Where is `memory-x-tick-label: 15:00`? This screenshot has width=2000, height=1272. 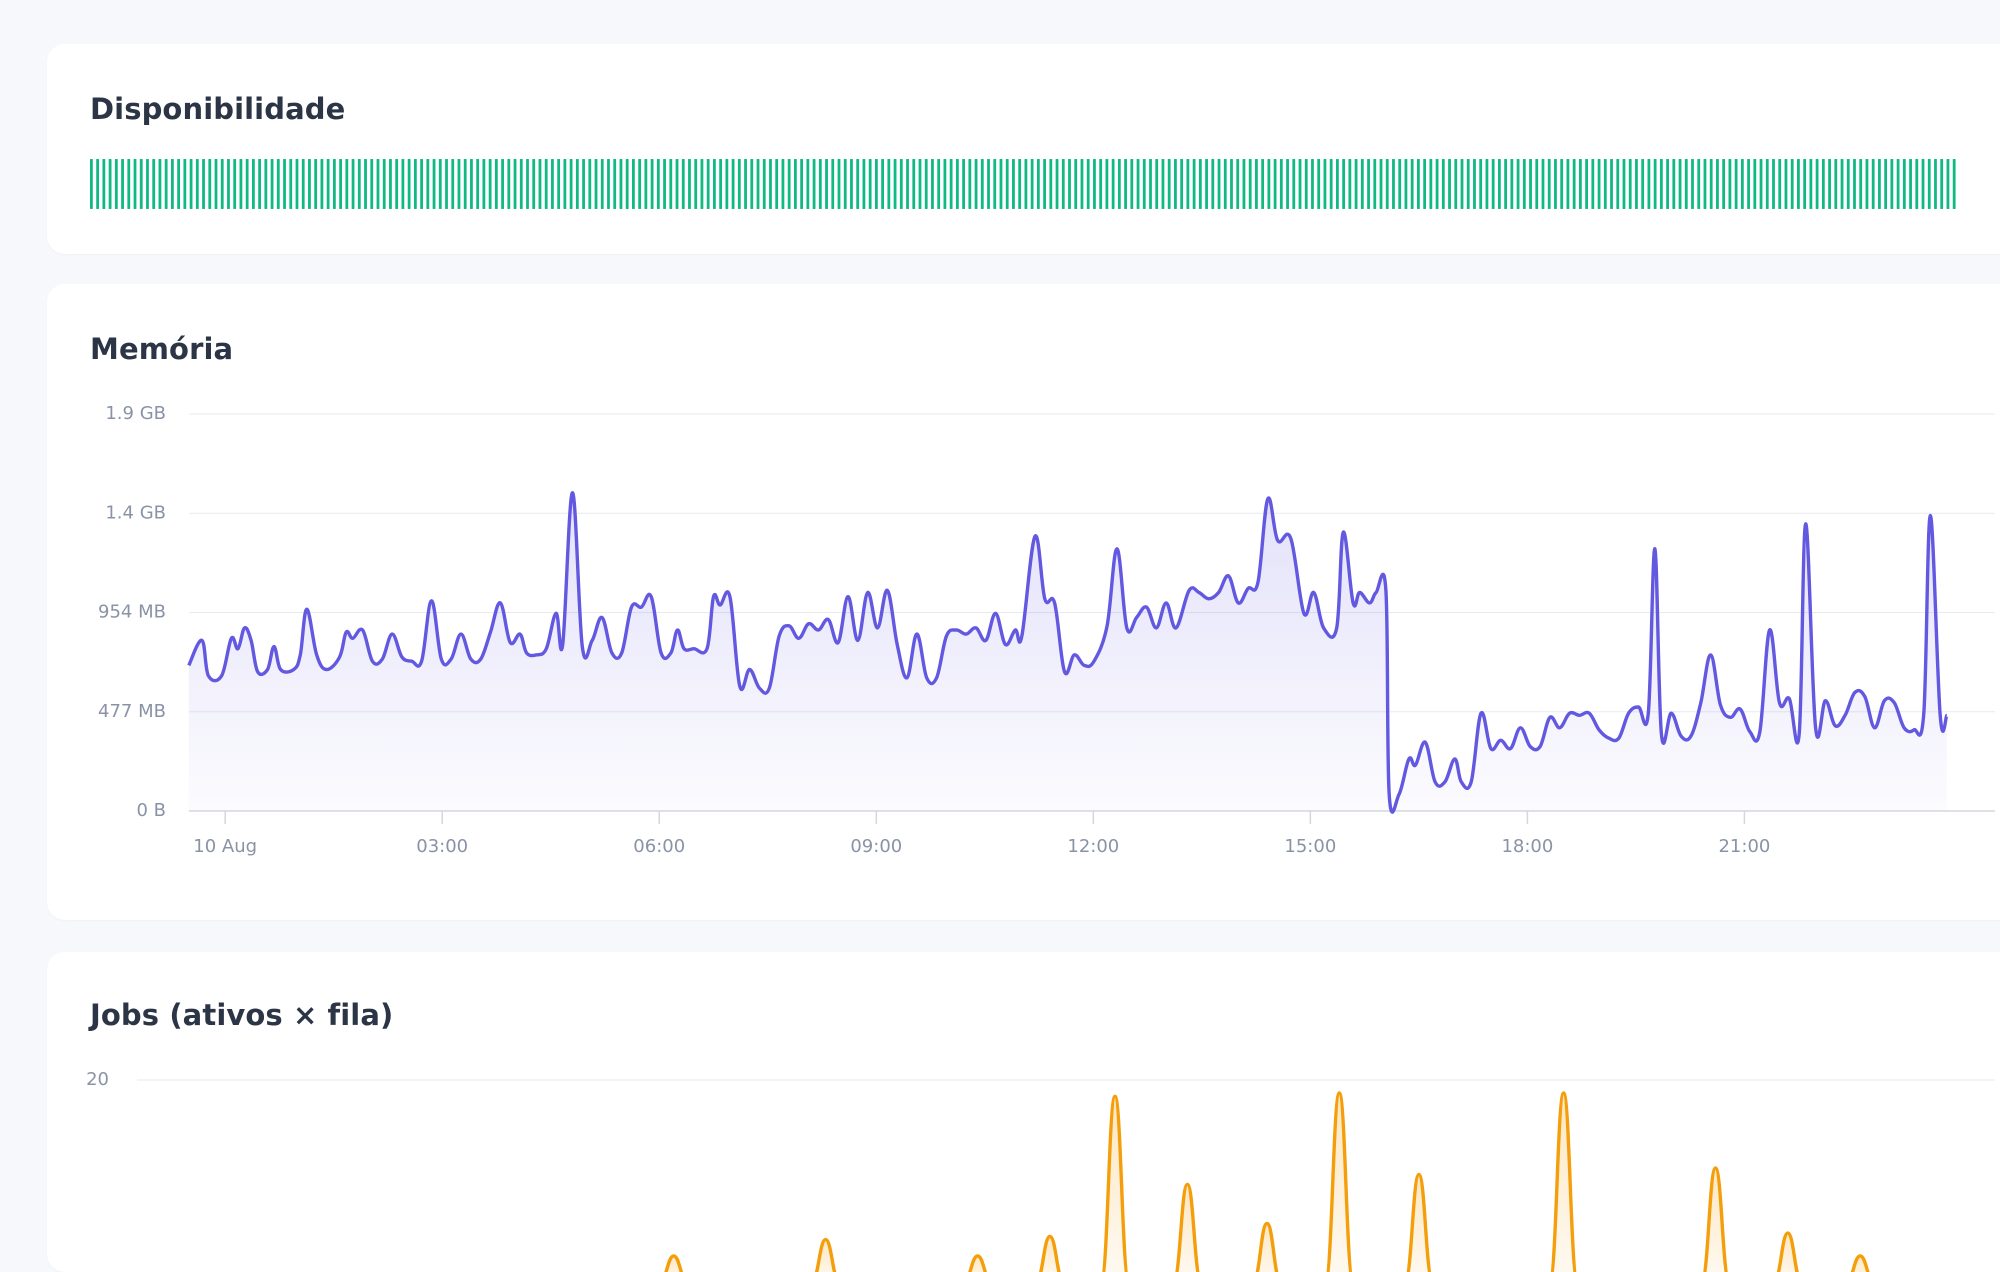
memory-x-tick-label: 15:00 is located at coordinates (1310, 846).